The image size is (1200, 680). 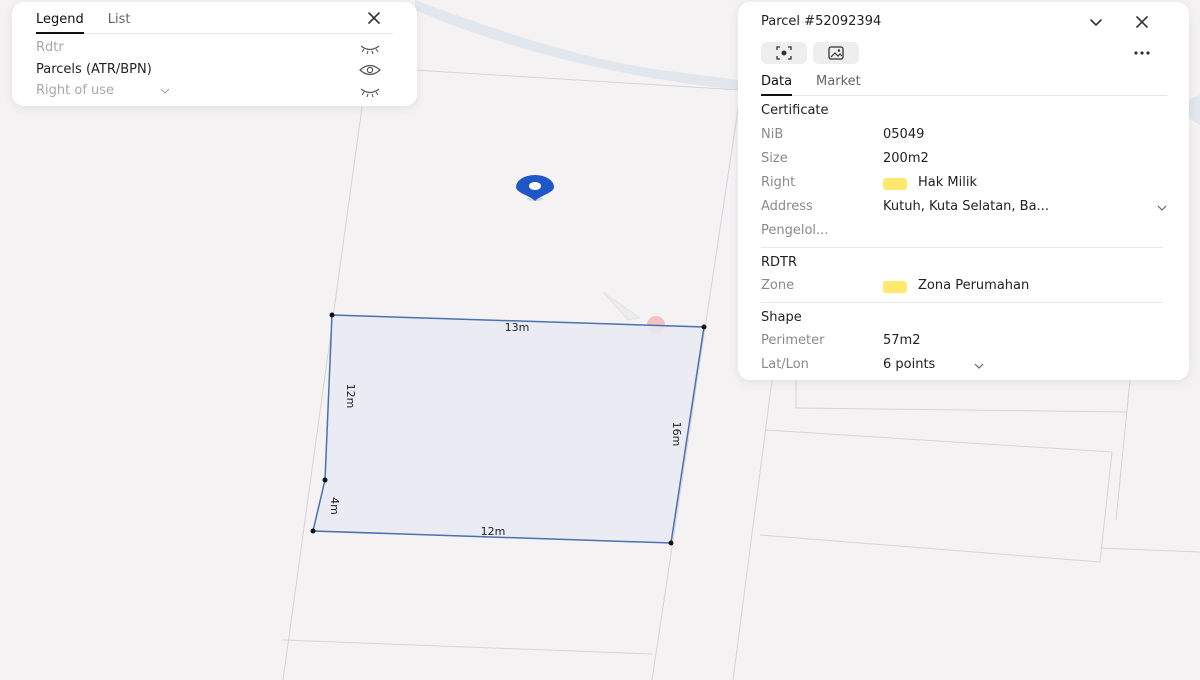 I want to click on field-label: Right, so click(x=778, y=182).